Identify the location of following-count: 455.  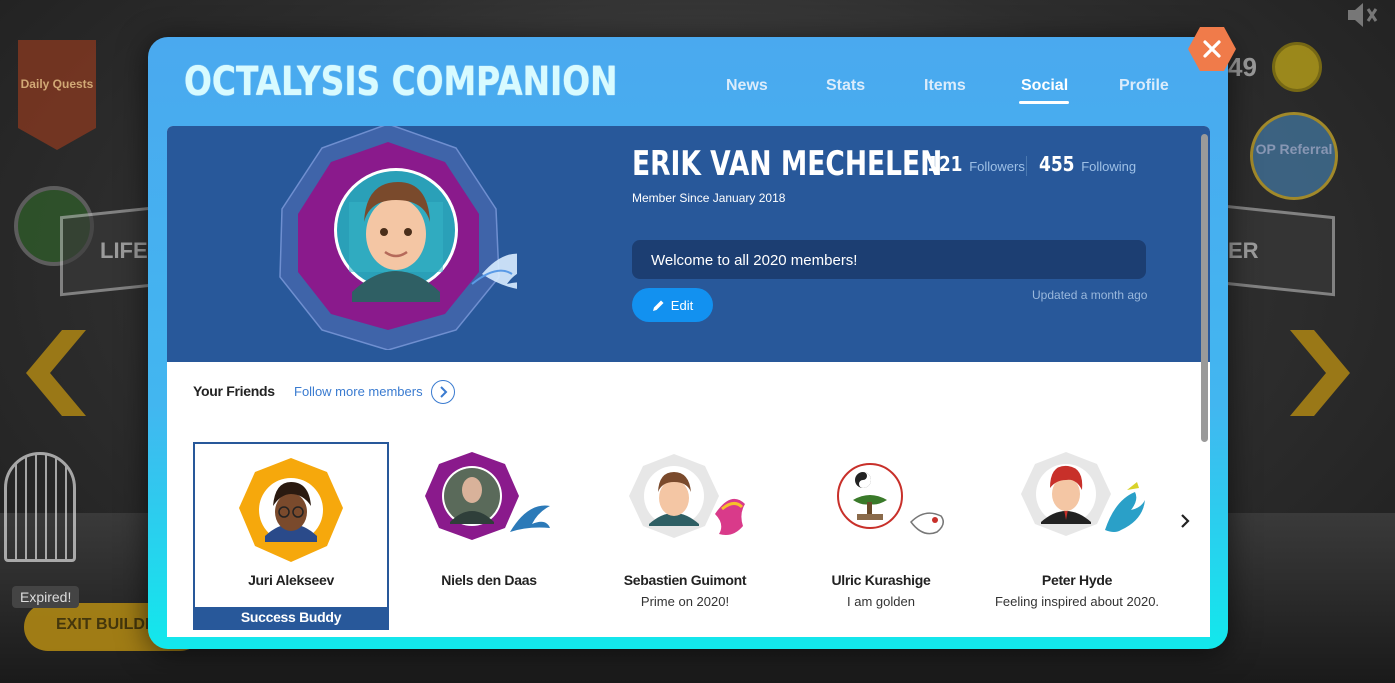
(1057, 164).